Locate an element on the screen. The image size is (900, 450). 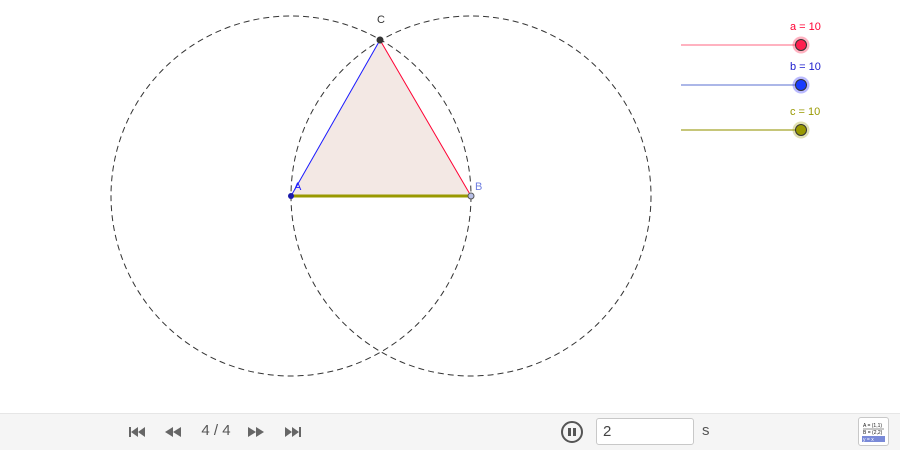
pause-icon is located at coordinates (572, 432).